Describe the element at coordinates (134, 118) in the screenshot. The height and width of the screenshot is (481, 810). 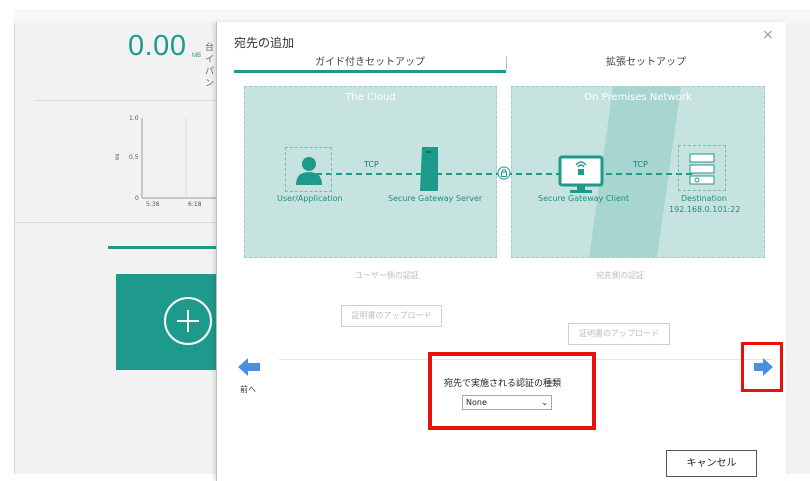
I see `y-tick-label: 1.0` at that location.